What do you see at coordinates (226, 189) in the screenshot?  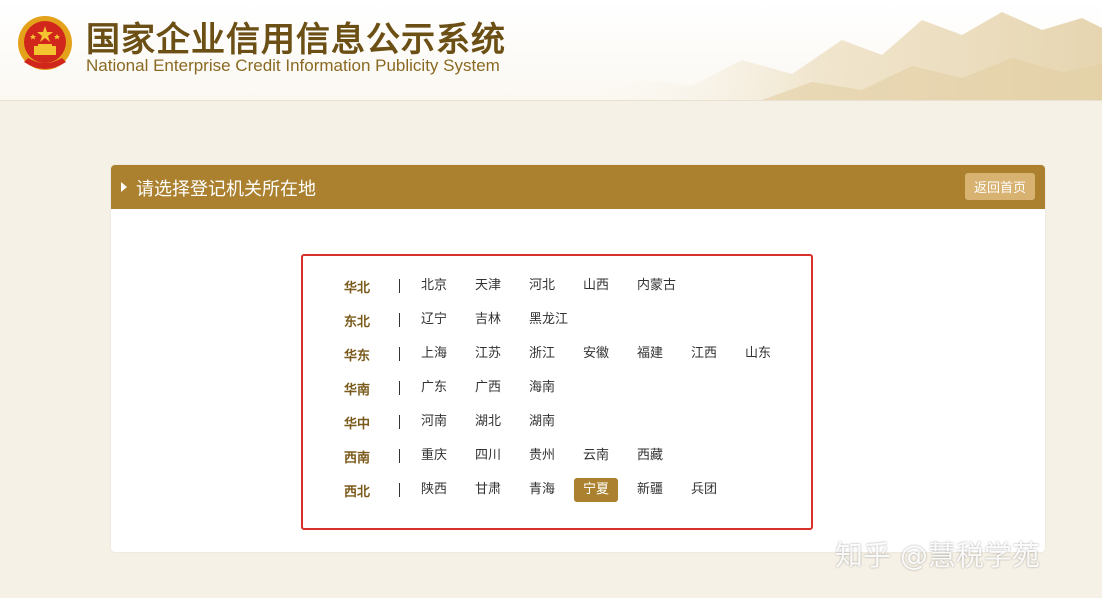 I see `panel-title: 请选择登记机关所在地` at bounding box center [226, 189].